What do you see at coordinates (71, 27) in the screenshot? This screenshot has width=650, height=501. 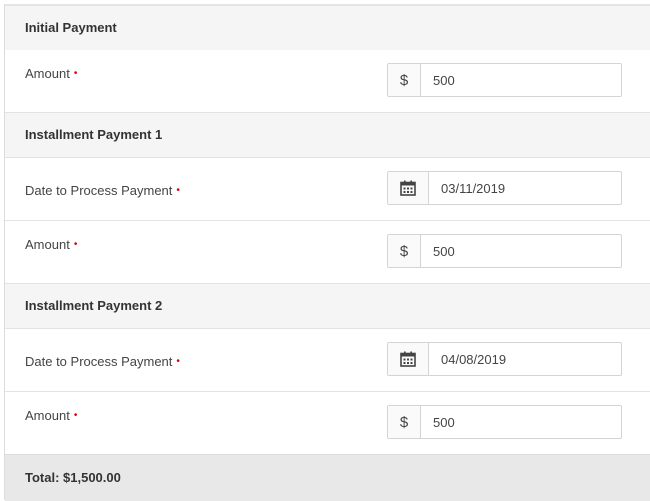 I see `initial-payment-title: Initial Payment` at bounding box center [71, 27].